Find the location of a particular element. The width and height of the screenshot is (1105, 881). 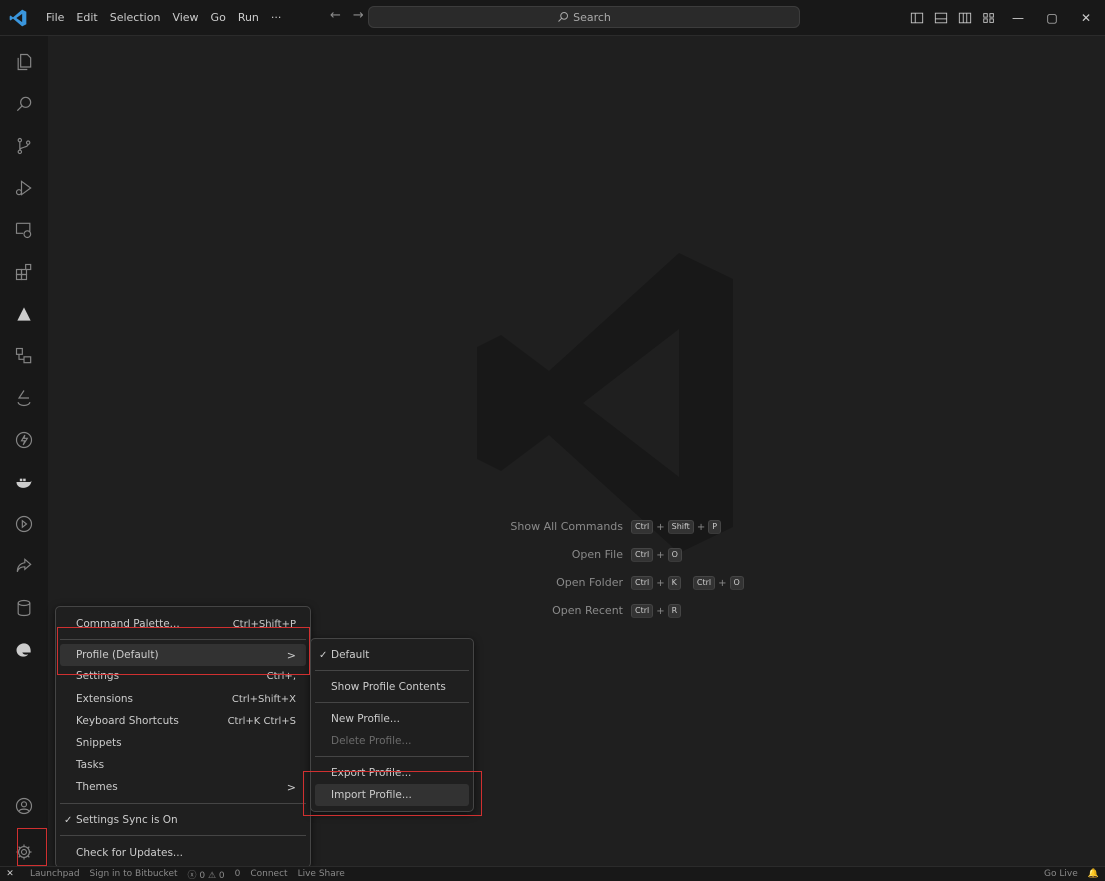

back-arrow-icon: ← is located at coordinates (335, 15).